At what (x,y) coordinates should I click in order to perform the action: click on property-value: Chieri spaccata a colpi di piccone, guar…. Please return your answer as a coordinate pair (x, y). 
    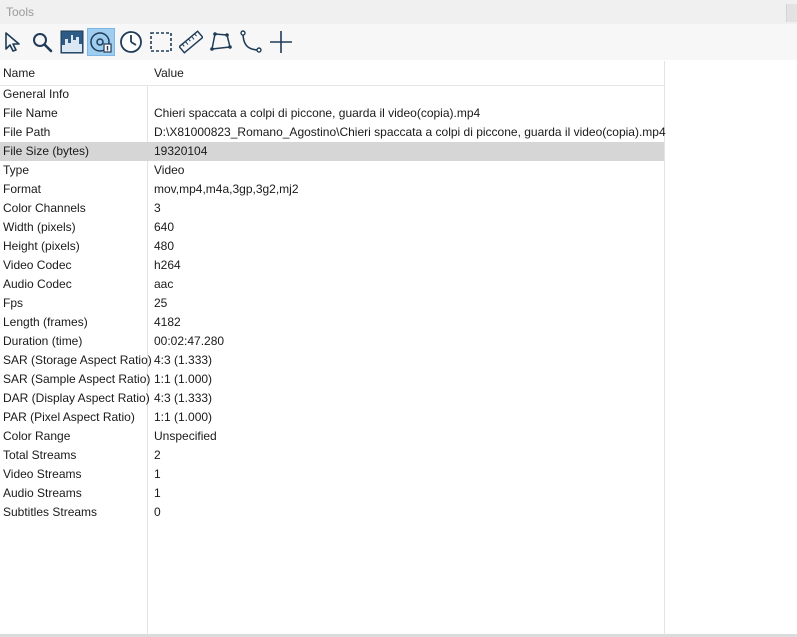
    Looking at the image, I should click on (317, 113).